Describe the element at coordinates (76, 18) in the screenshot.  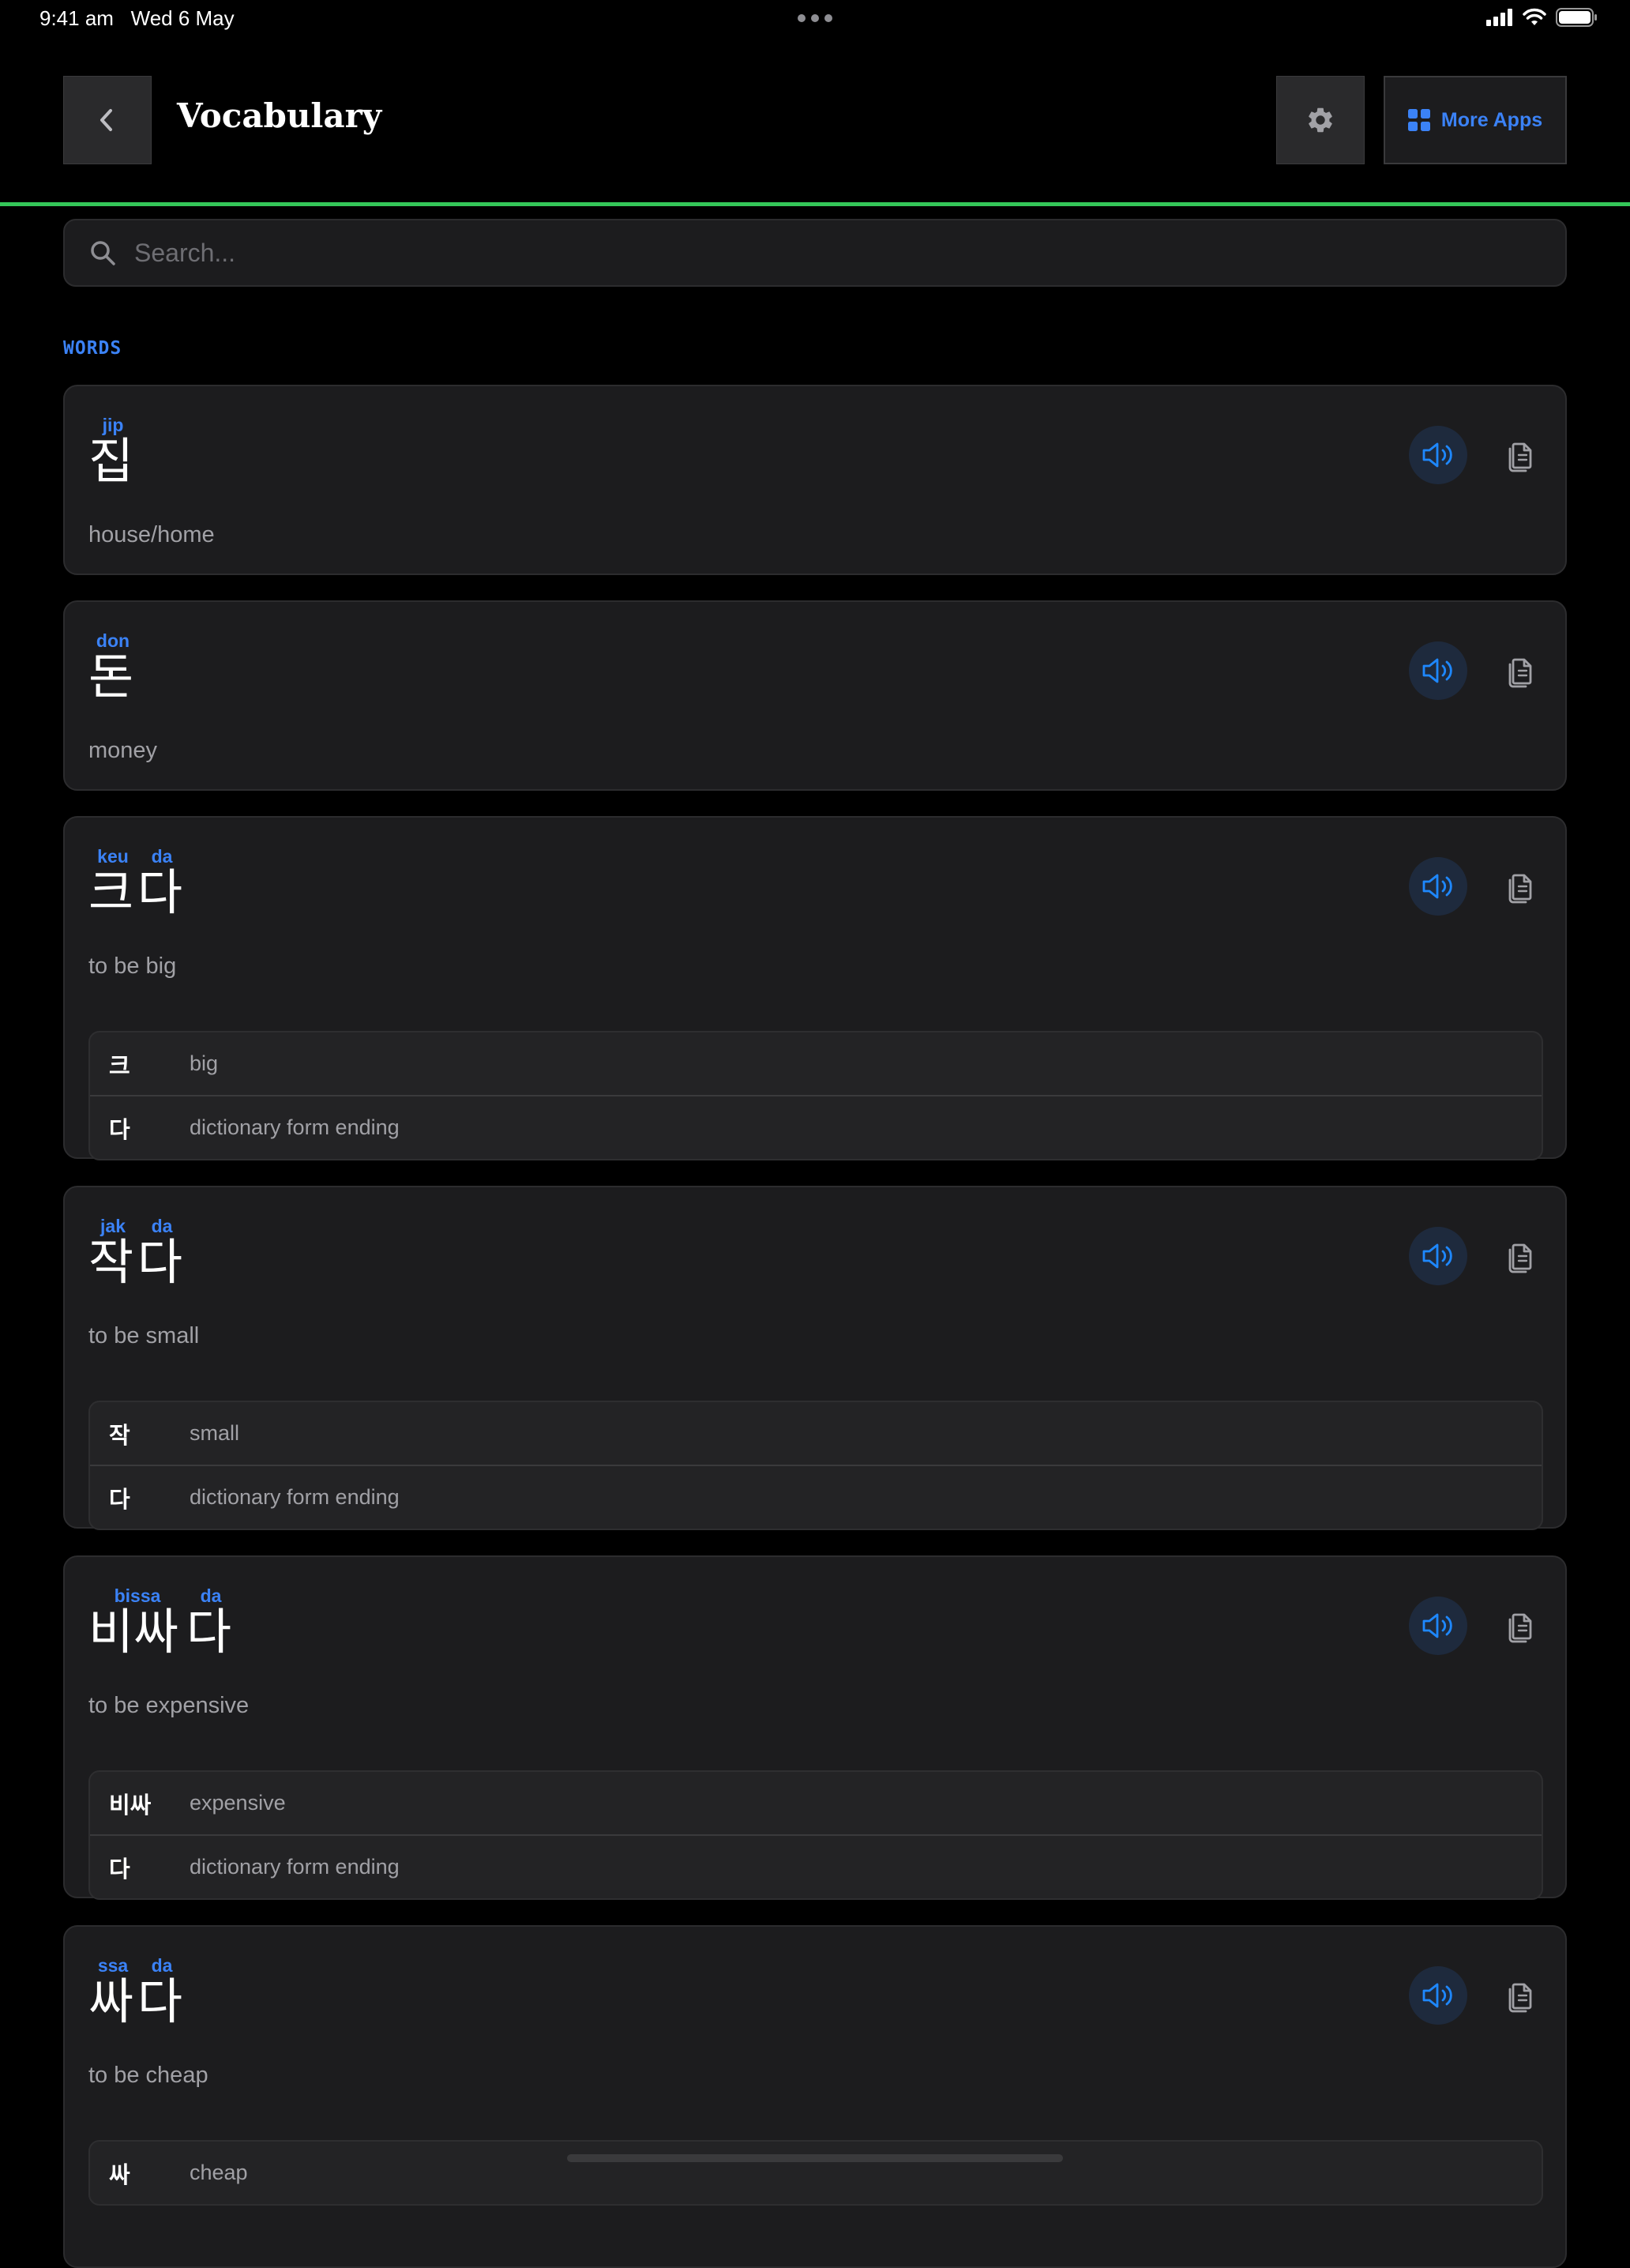
I see `status-clock: 9:41 am` at that location.